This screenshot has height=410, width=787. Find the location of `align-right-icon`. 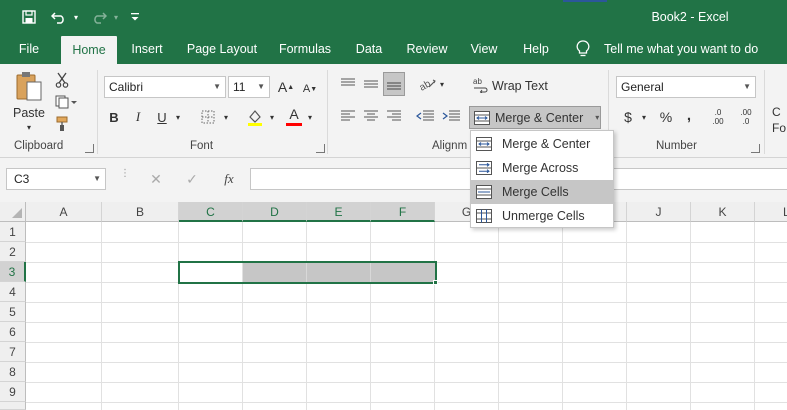

align-right-icon is located at coordinates (394, 116).